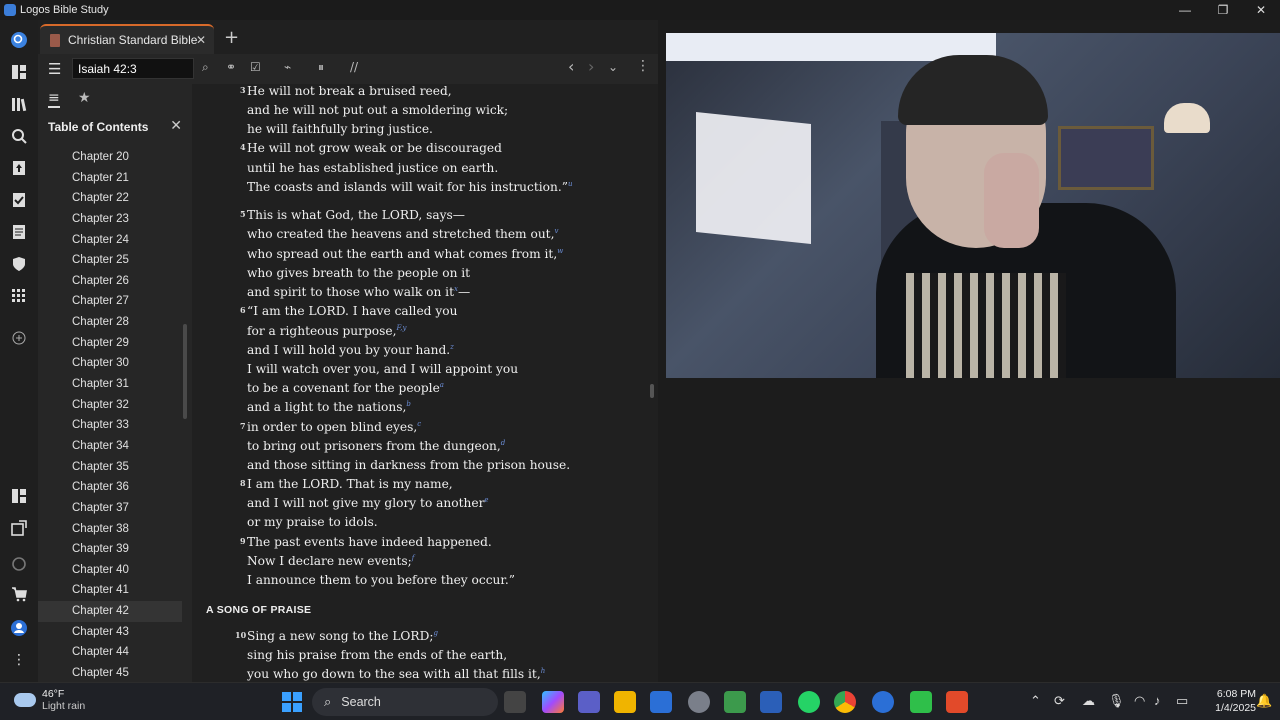  Describe the element at coordinates (1261, 10) in the screenshot. I see `close-window-button: ✕` at that location.